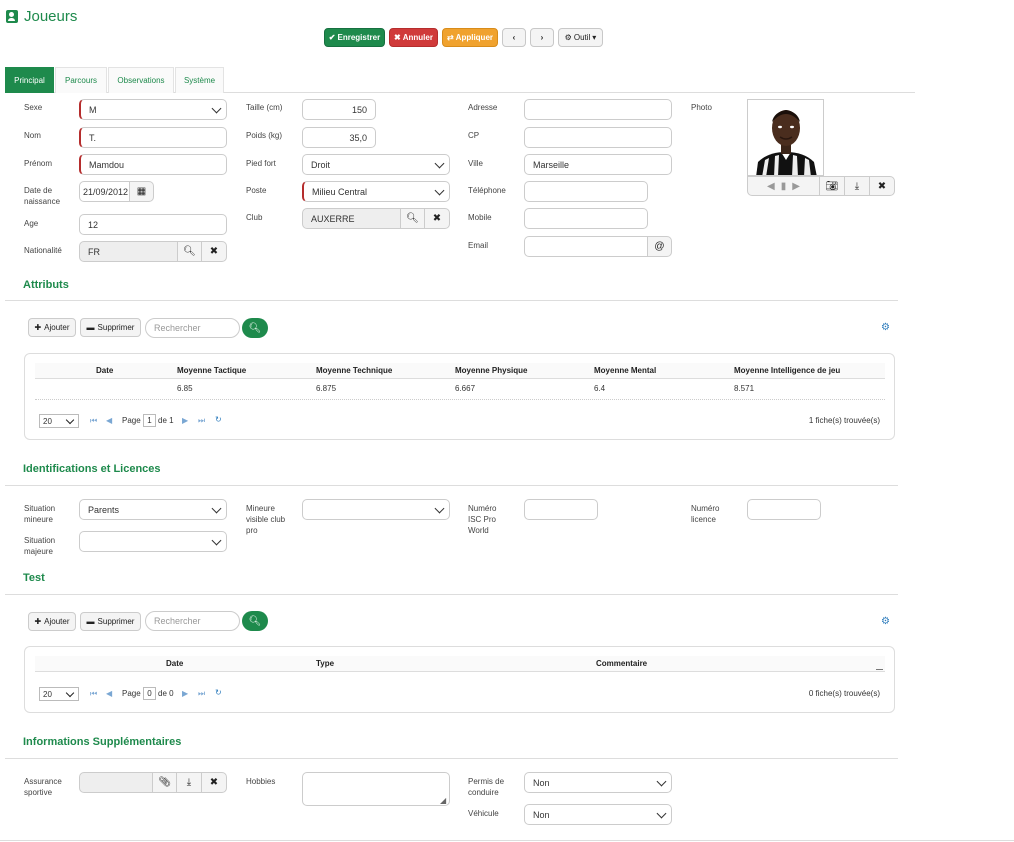 The width and height of the screenshot is (1014, 842). I want to click on column-header: Commentaire, so click(621, 663).